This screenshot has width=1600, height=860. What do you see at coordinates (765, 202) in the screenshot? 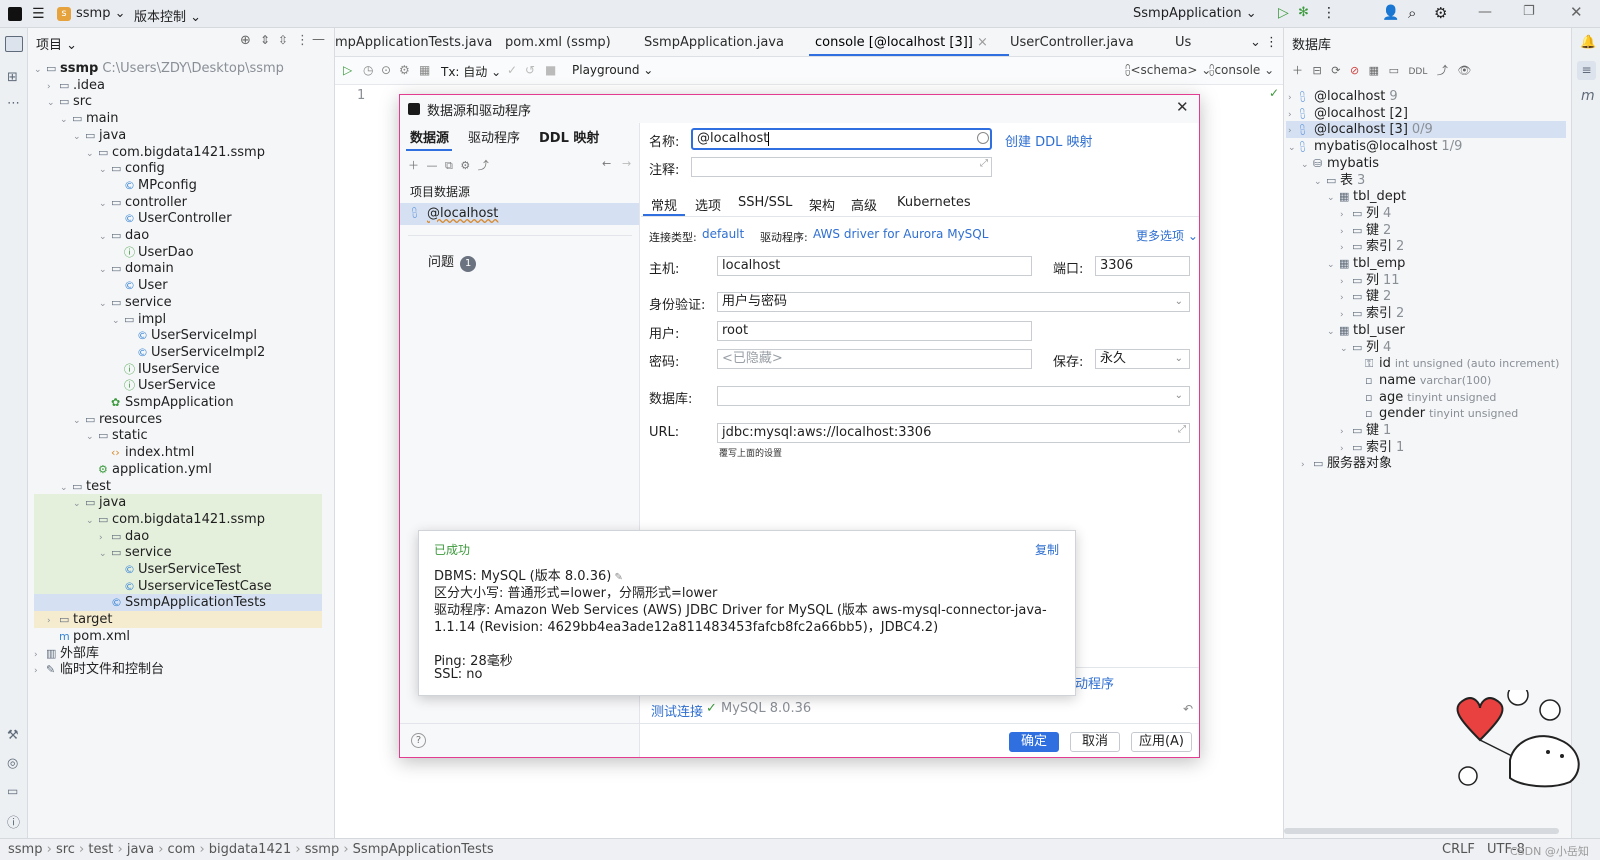
I see `tab-ssh-ssl: SSH/SSL` at bounding box center [765, 202].